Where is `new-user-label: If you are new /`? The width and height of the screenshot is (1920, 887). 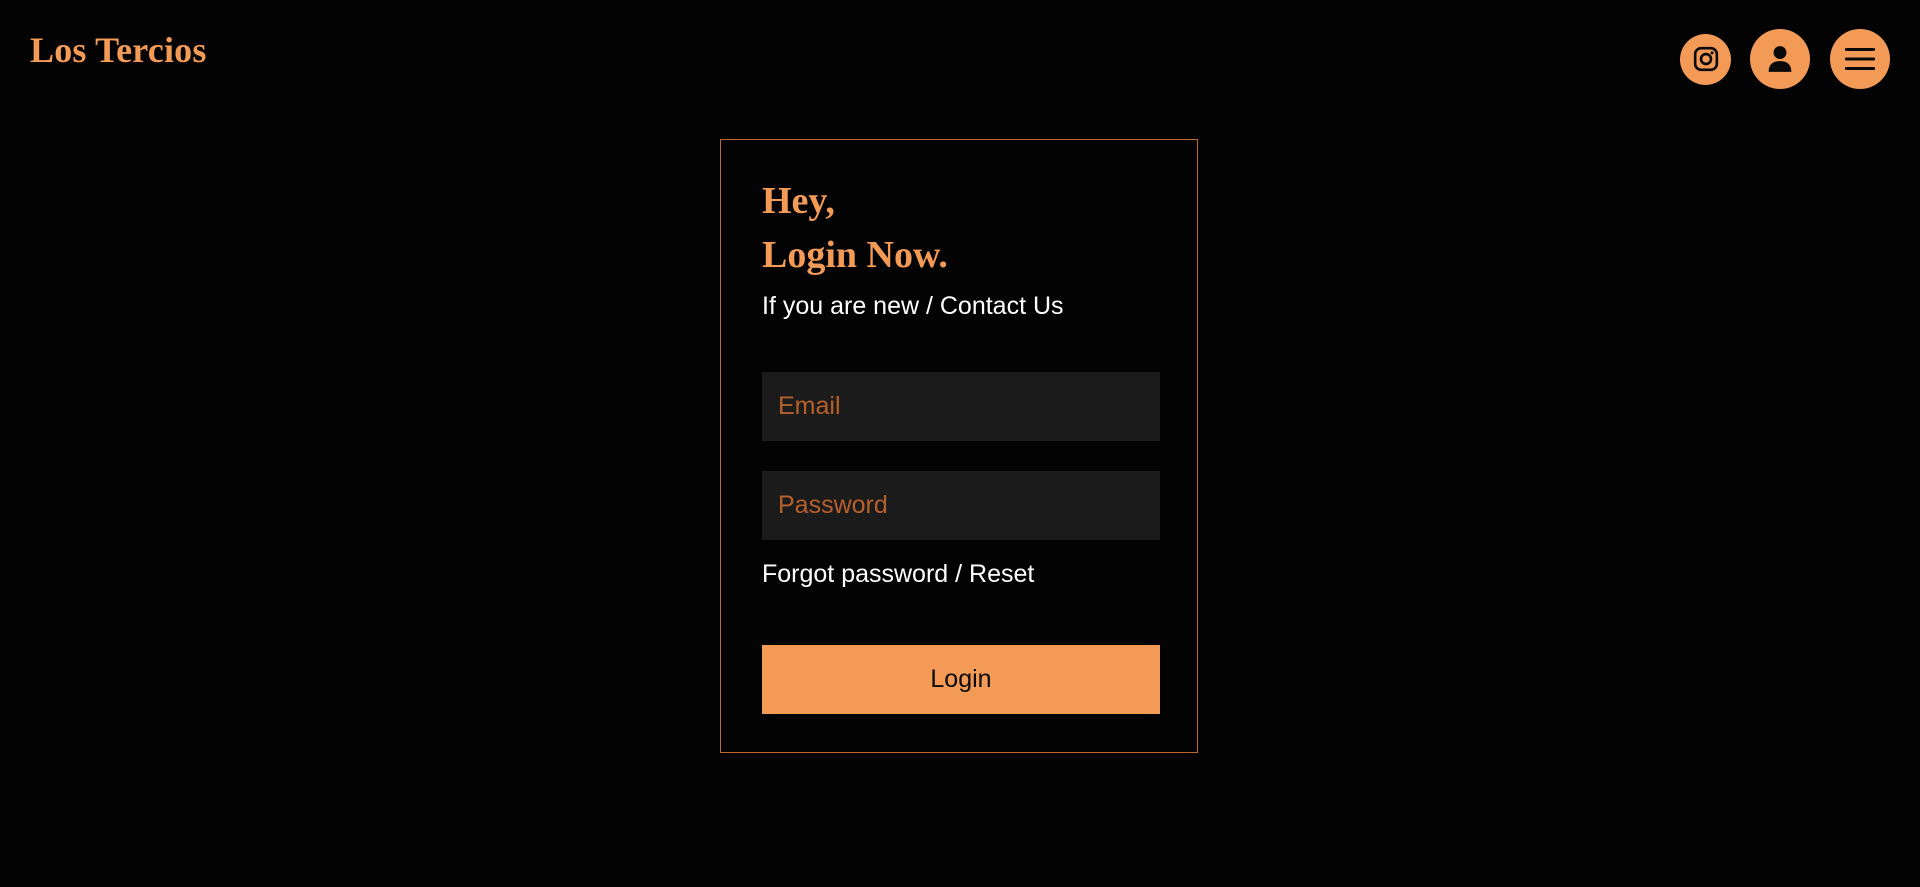 new-user-label: If you are new / is located at coordinates (851, 306).